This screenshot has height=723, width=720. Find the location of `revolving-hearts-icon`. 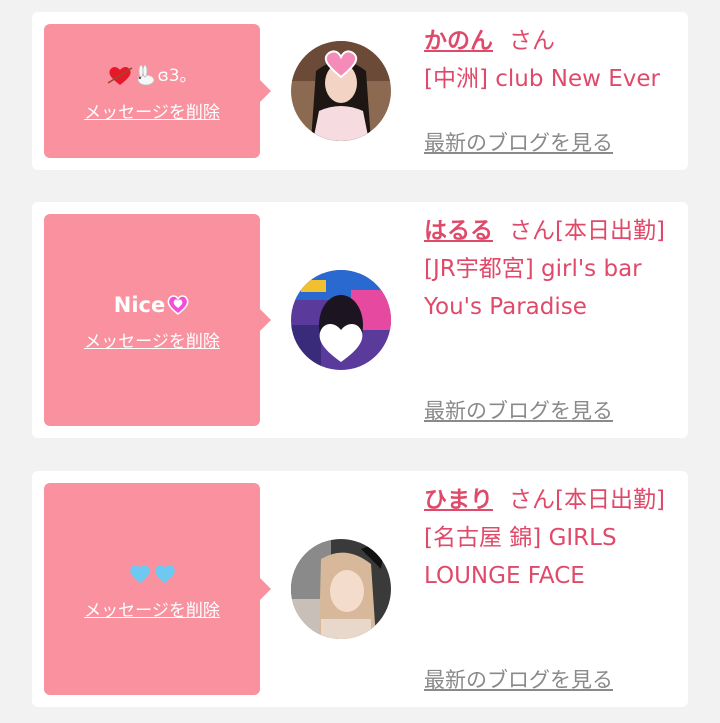

revolving-hearts-icon is located at coordinates (178, 304).